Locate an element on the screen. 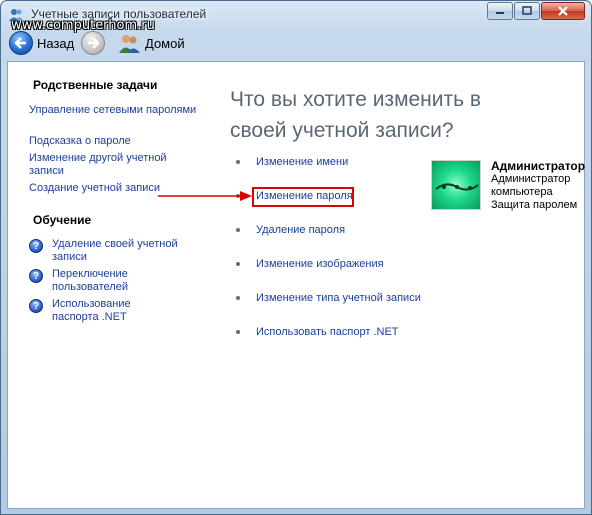  change-other-account-link: Изменение другой учетной записи is located at coordinates (104, 165).